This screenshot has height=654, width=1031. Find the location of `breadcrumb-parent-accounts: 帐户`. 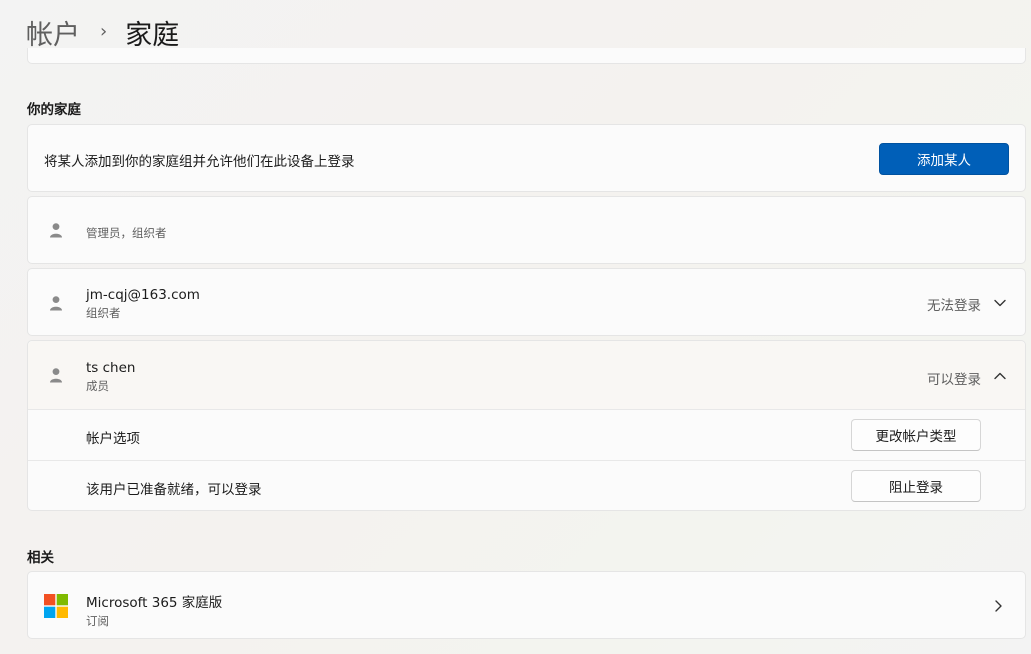

breadcrumb-parent-accounts: 帐户 is located at coordinates (53, 32).